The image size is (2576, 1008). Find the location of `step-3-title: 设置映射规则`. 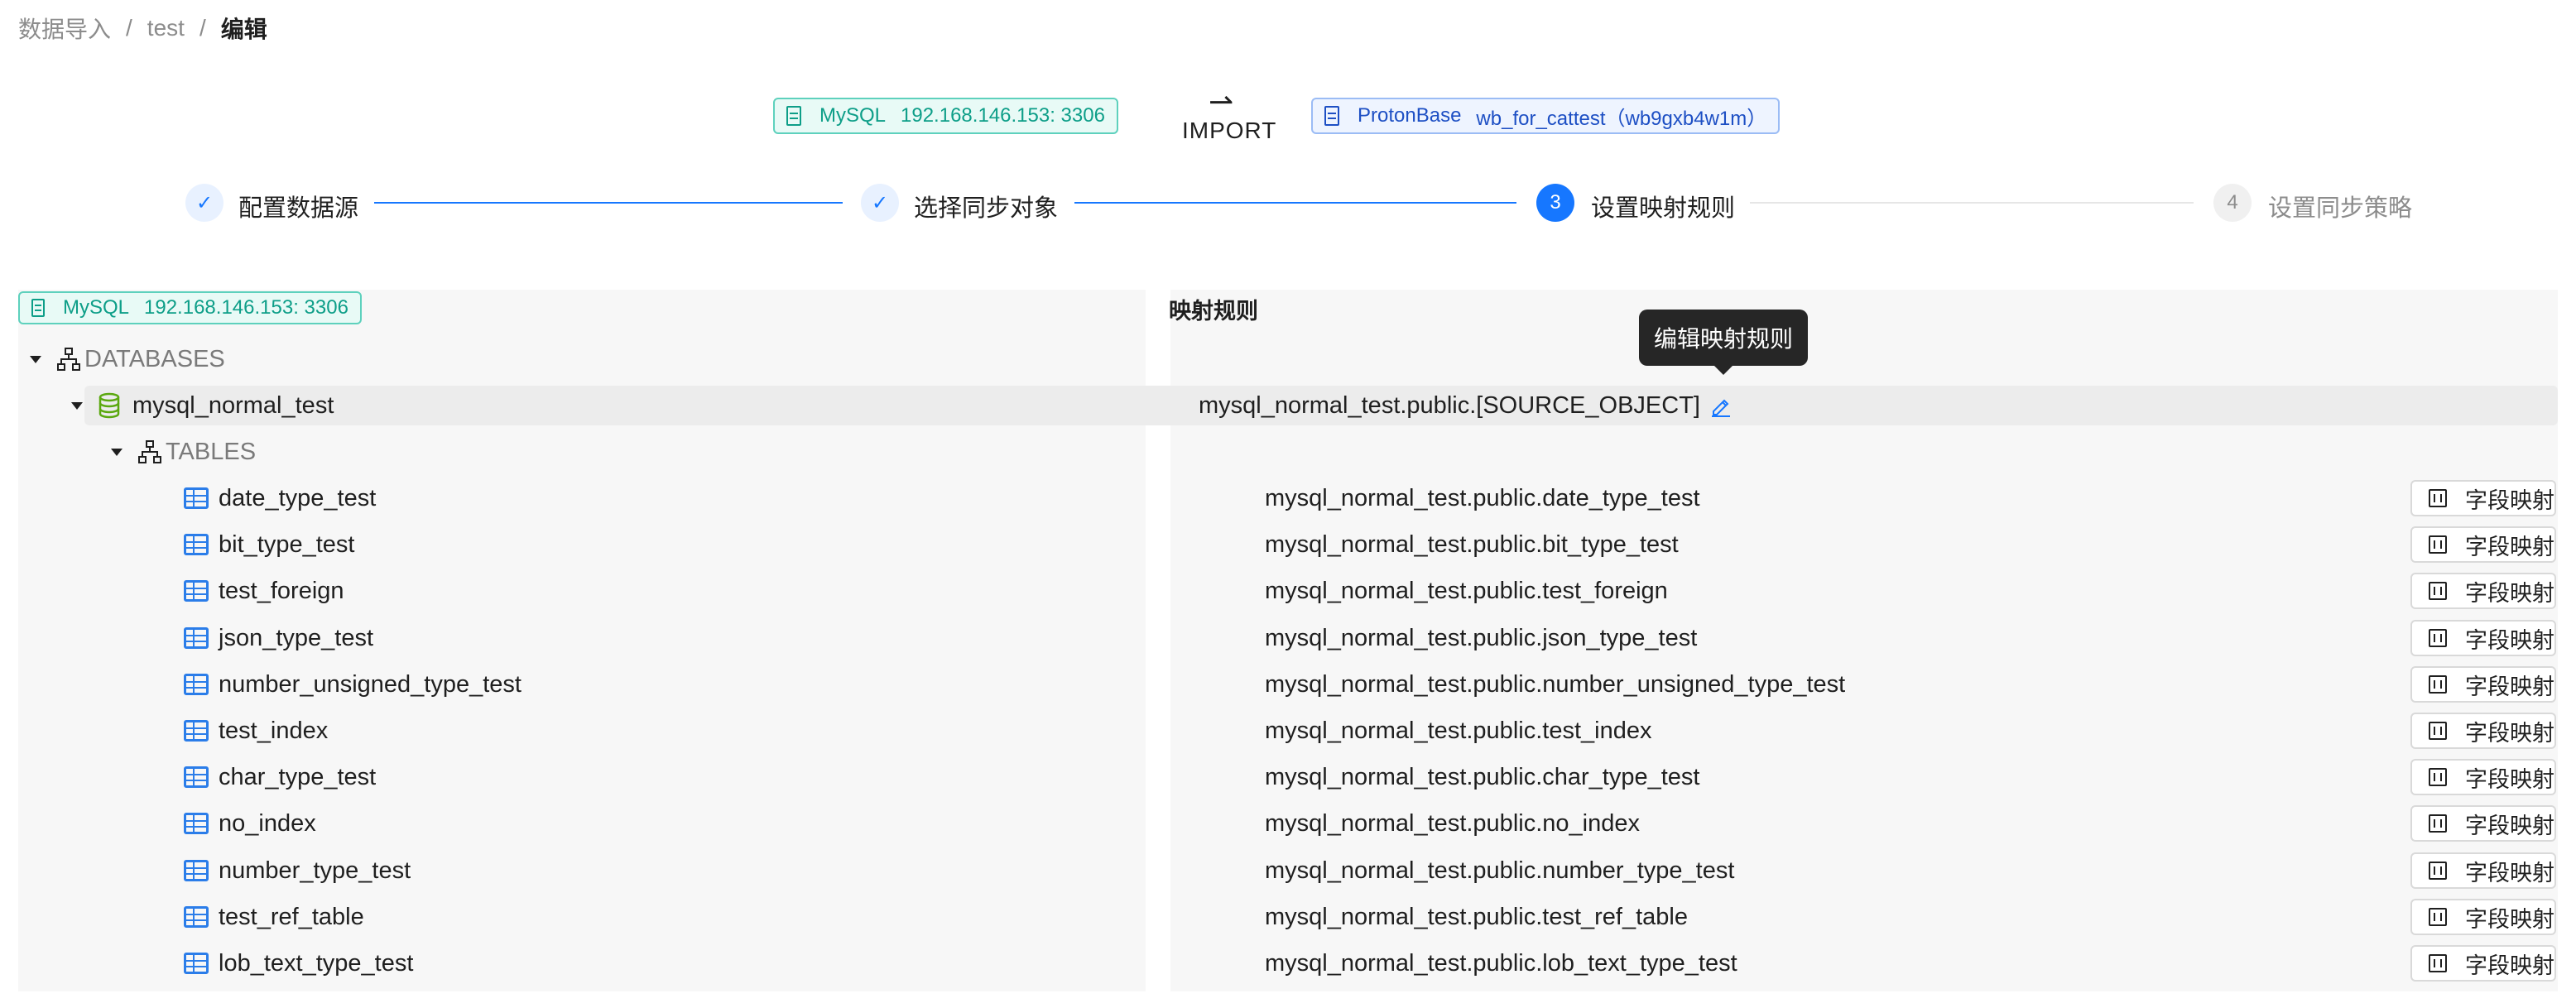

step-3-title: 设置映射规则 is located at coordinates (1663, 208).